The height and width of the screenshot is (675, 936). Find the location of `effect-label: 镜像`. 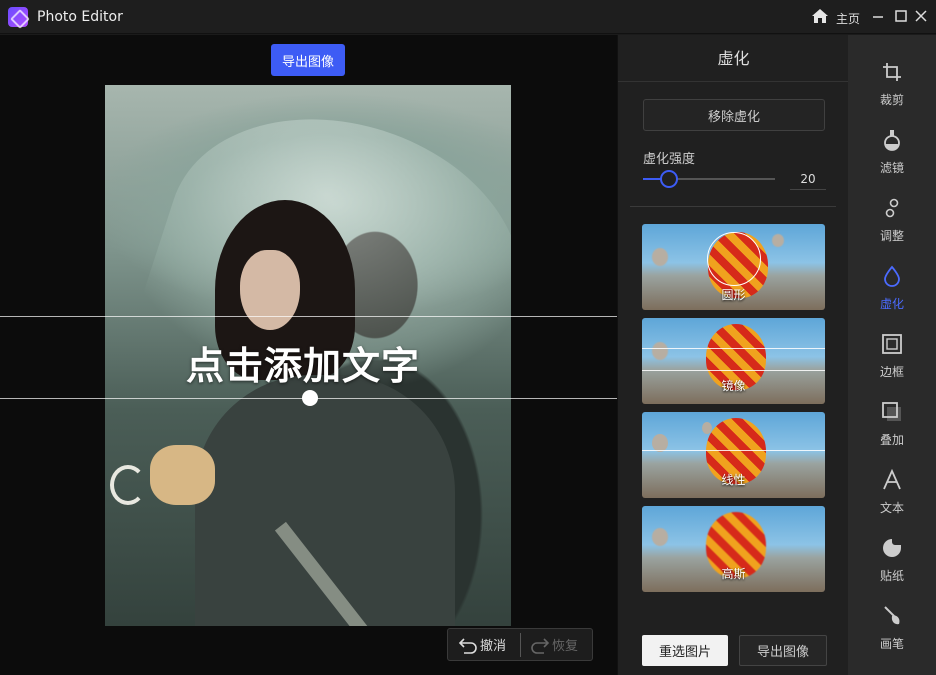

effect-label: 镜像 is located at coordinates (733, 386).